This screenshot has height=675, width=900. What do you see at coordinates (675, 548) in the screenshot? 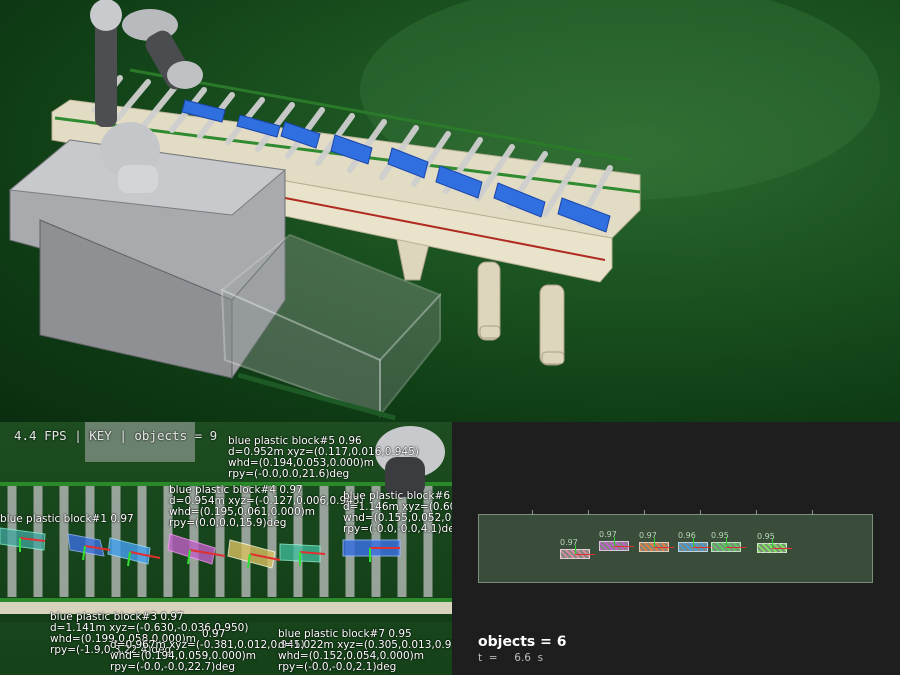
I see `conveyor-belt-map` at bounding box center [675, 548].